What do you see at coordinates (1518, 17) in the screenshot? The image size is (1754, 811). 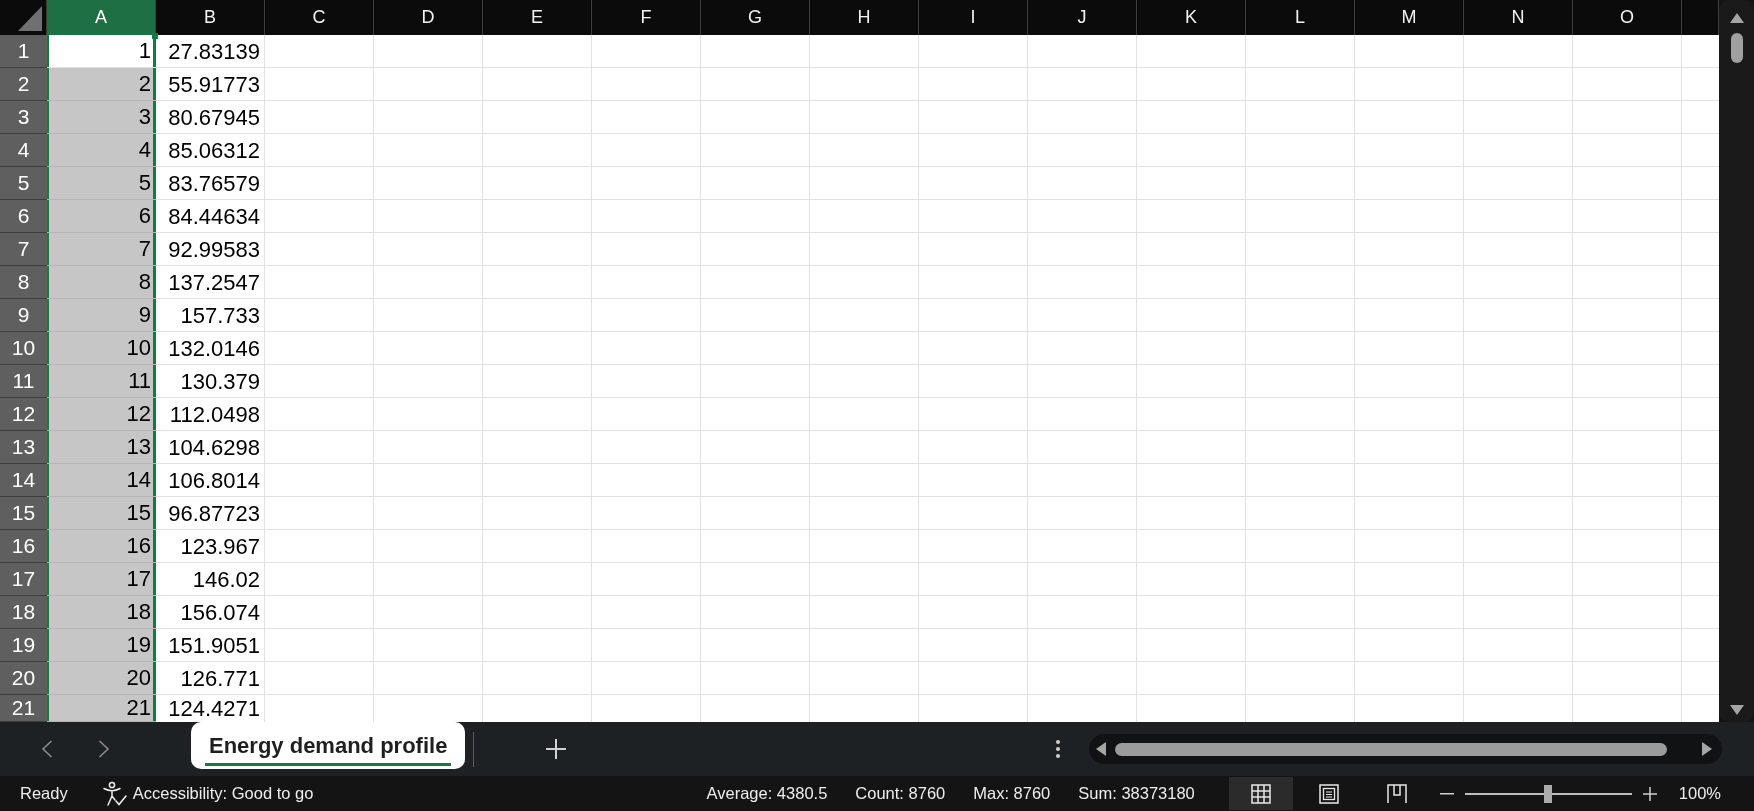 I see `column-header: N` at bounding box center [1518, 17].